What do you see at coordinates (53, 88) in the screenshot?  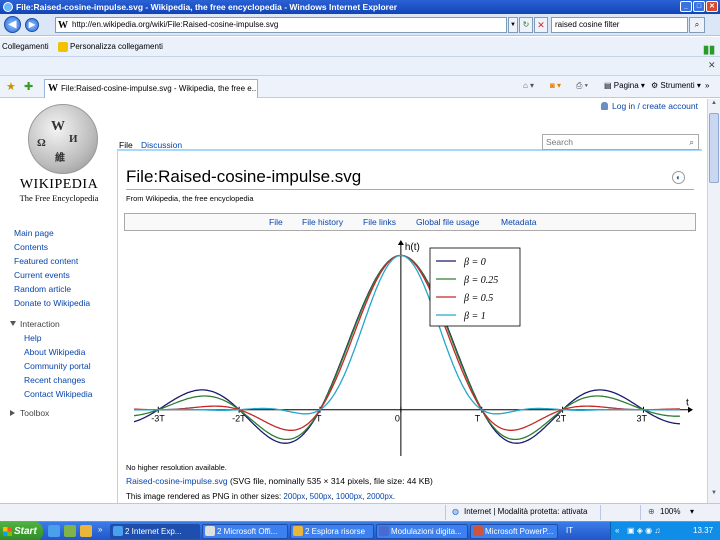 I see `wikipedia-favicon-icon: W` at bounding box center [53, 88].